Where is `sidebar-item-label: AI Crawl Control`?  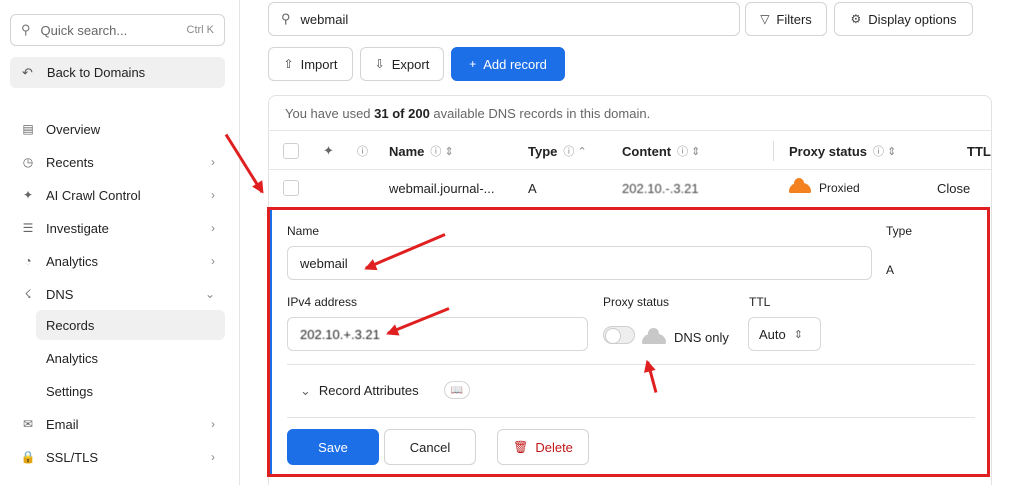
sidebar-item-label: AI Crawl Control is located at coordinates (93, 195).